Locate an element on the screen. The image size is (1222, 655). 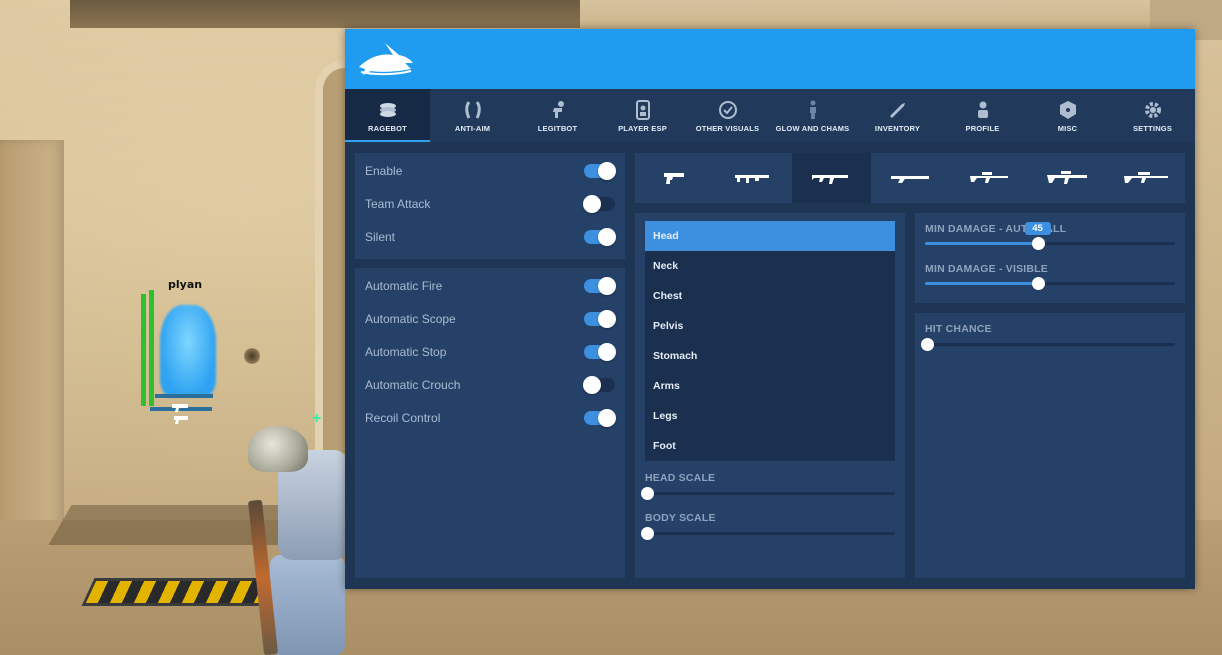
tab-label: OTHER VISUALS is located at coordinates (727, 128).